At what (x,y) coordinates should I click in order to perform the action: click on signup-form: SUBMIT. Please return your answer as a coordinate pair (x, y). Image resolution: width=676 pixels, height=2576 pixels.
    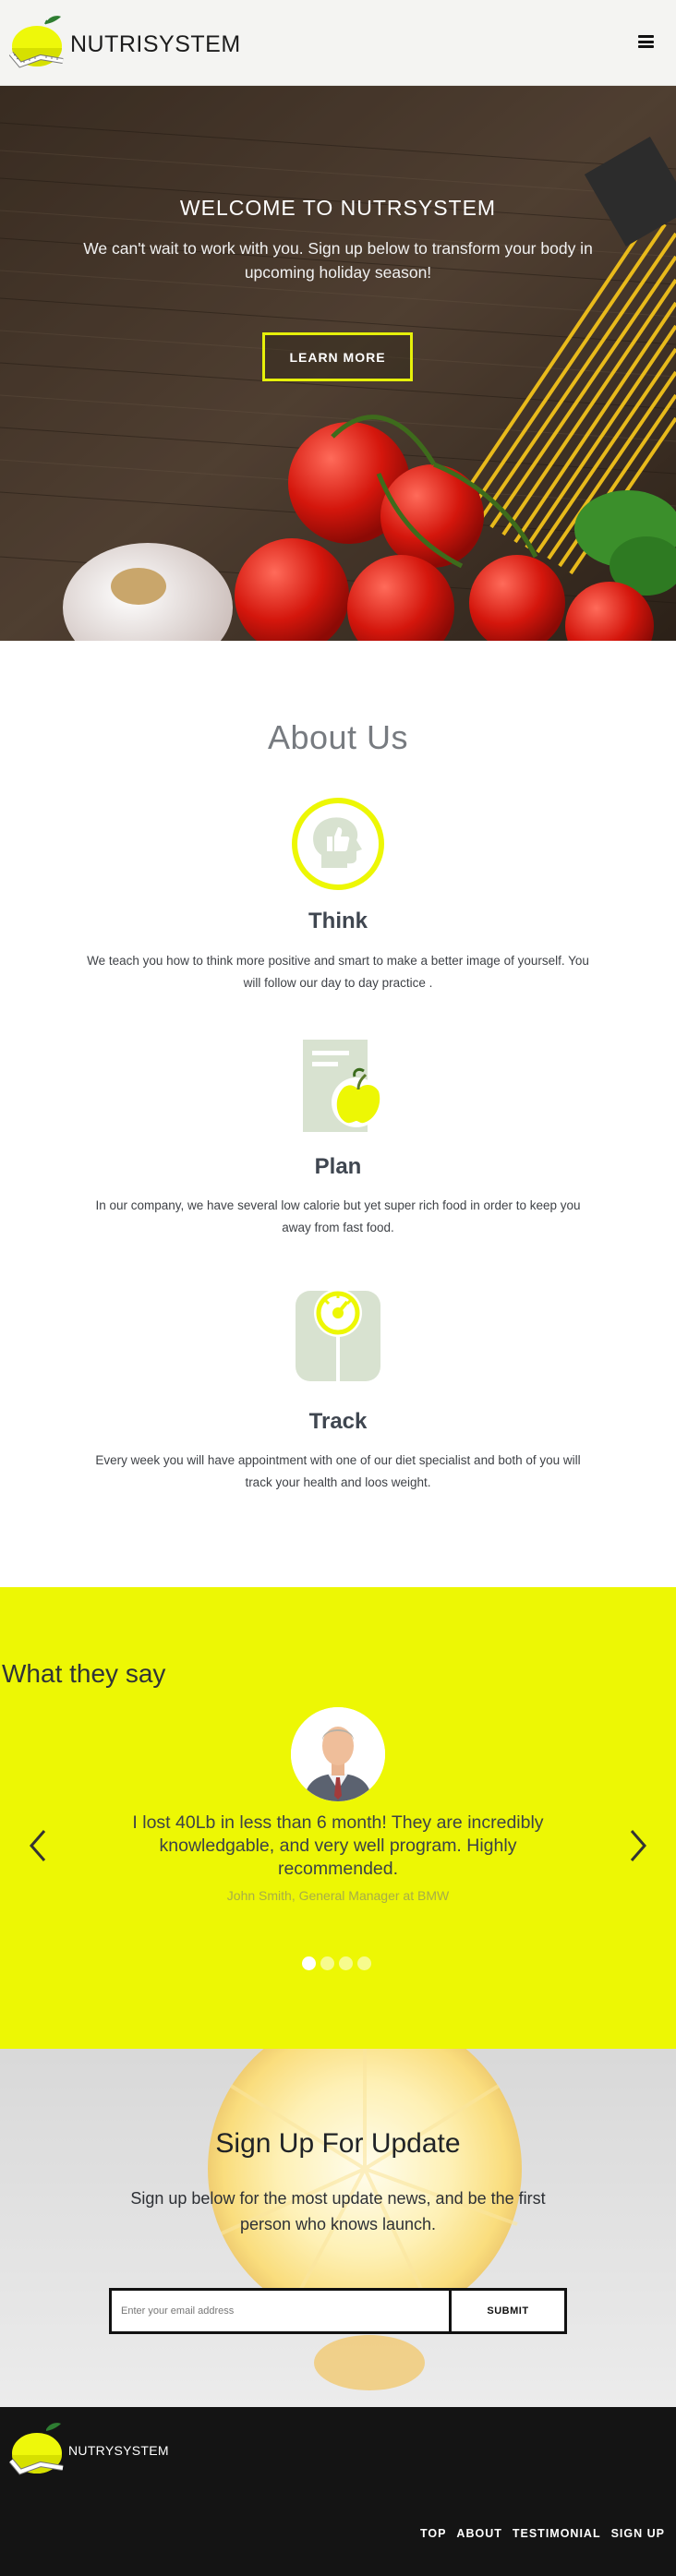
    Looking at the image, I should click on (338, 2311).